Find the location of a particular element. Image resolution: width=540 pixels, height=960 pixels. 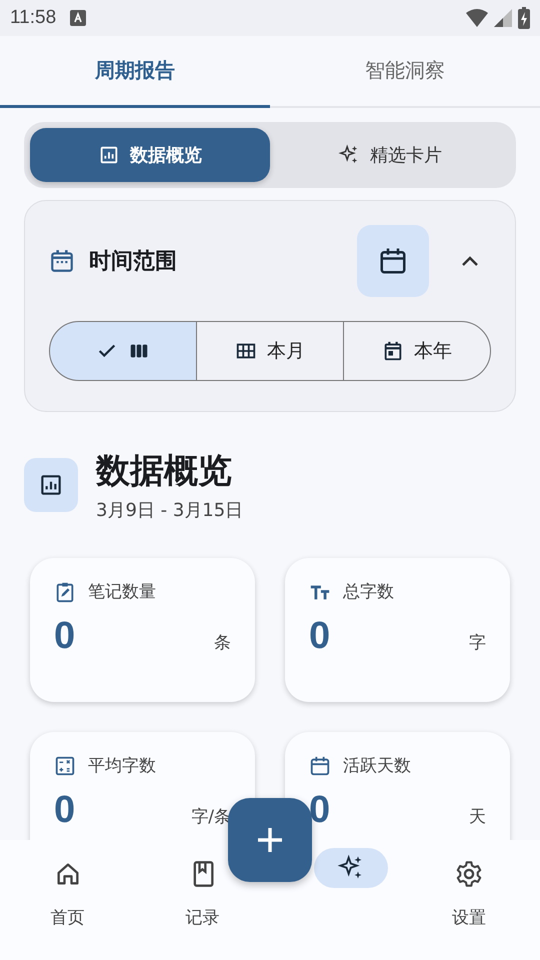

stat-label: 平均字数 is located at coordinates (122, 766).